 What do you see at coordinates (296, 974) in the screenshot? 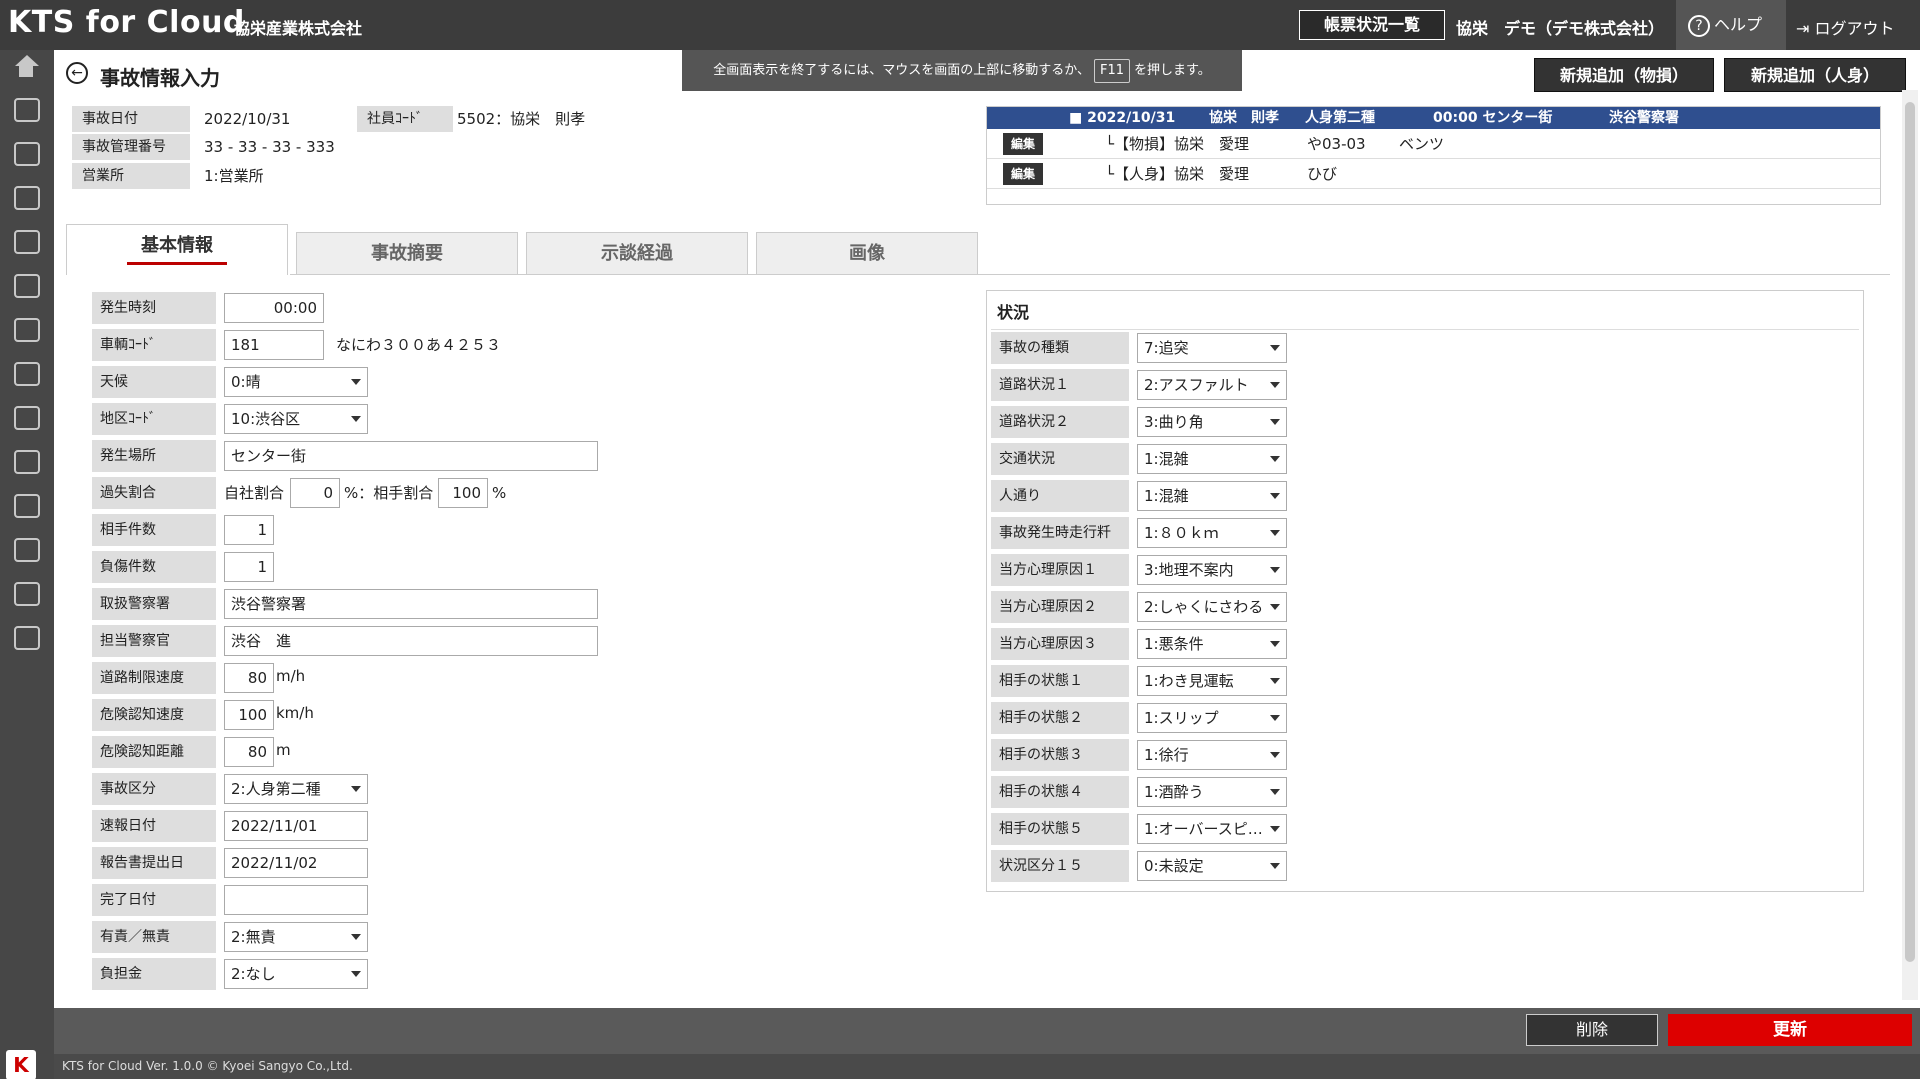
I see `burden-select: 2:なし` at bounding box center [296, 974].